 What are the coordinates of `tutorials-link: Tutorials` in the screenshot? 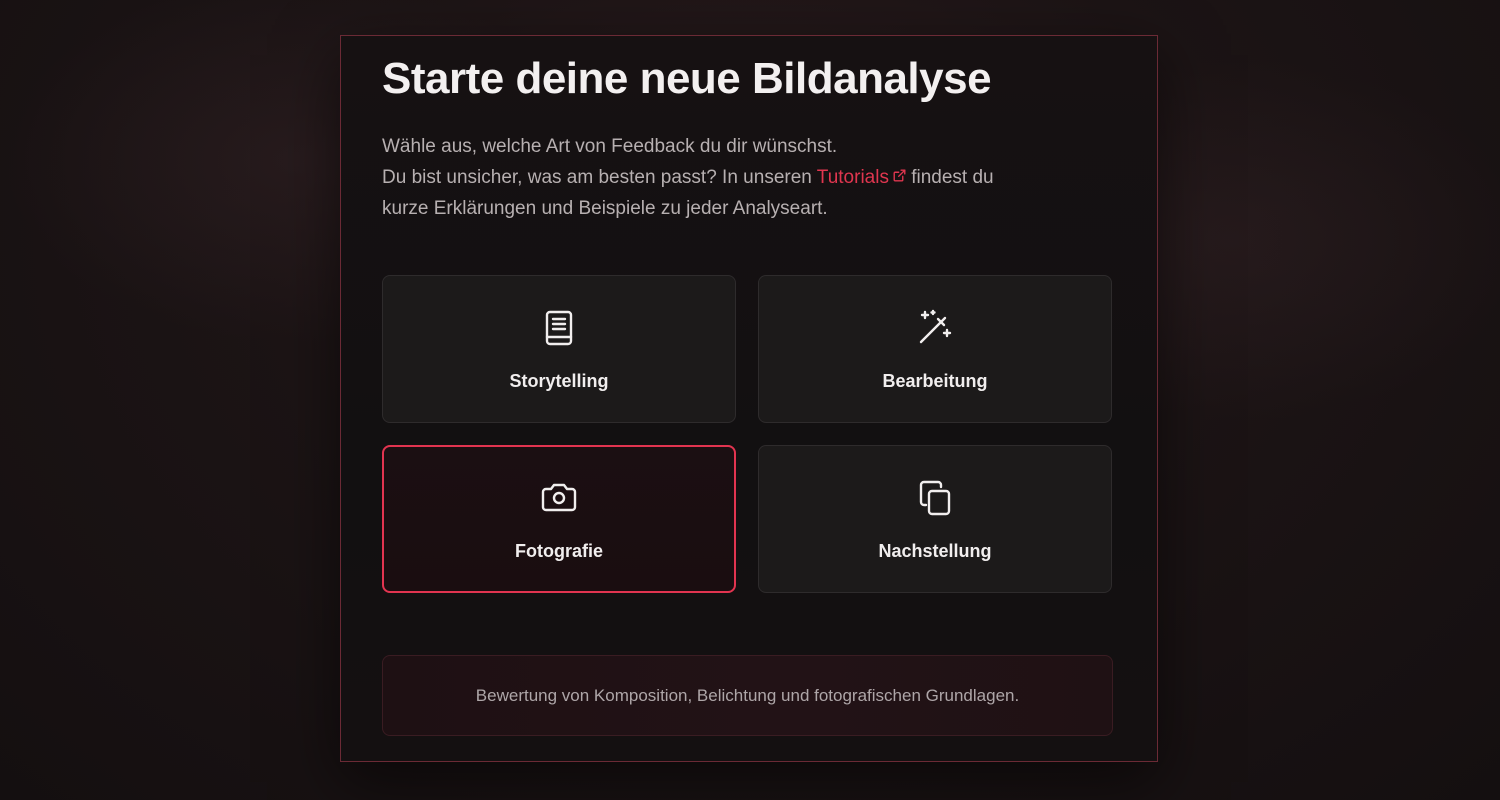 It's located at (861, 177).